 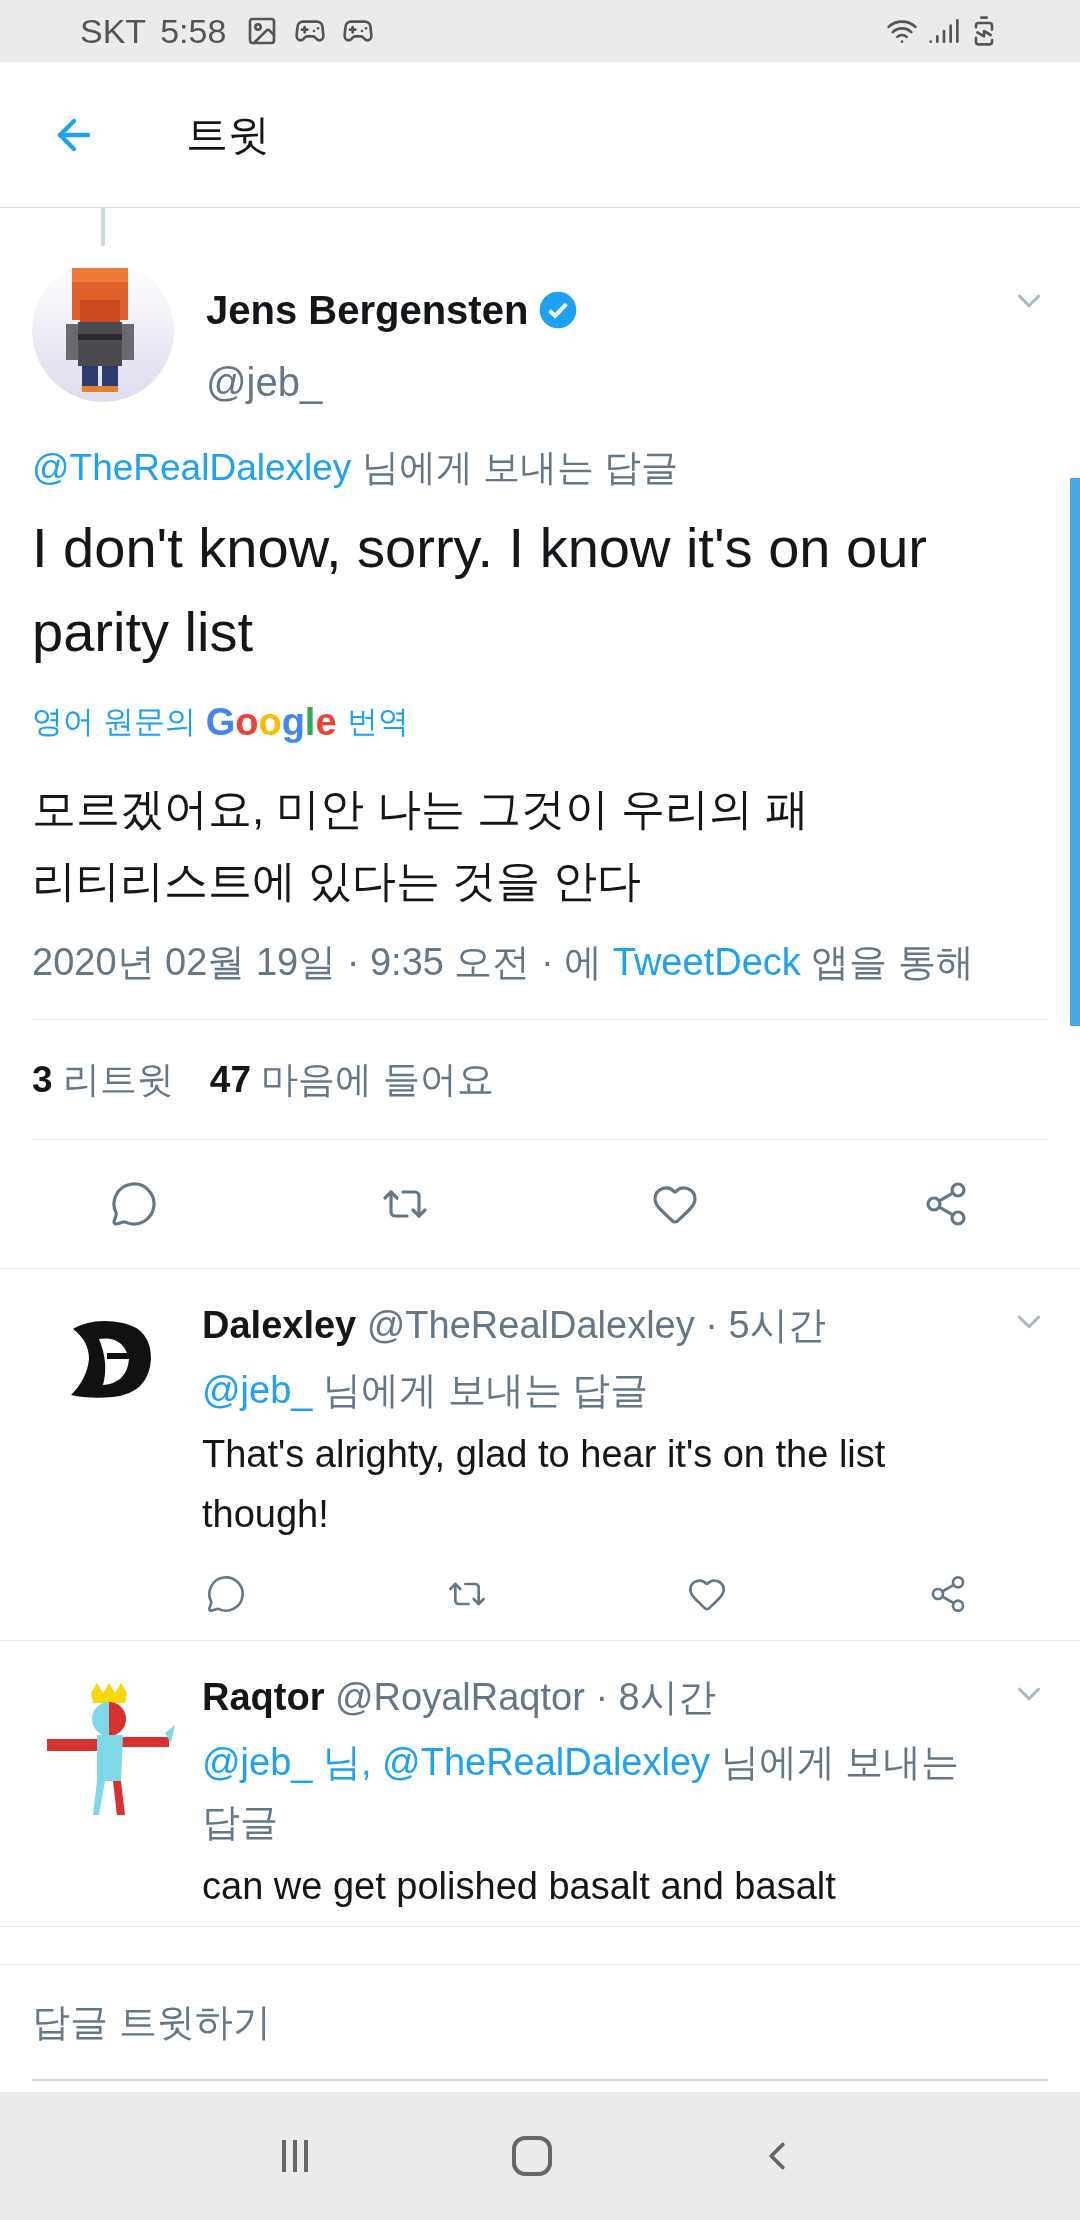 I want to click on translated-text: 모르겠어요, 미안 나는 그것이 우리의 패리티리스트에 있다는 것을 안다, so click(x=421, y=844).